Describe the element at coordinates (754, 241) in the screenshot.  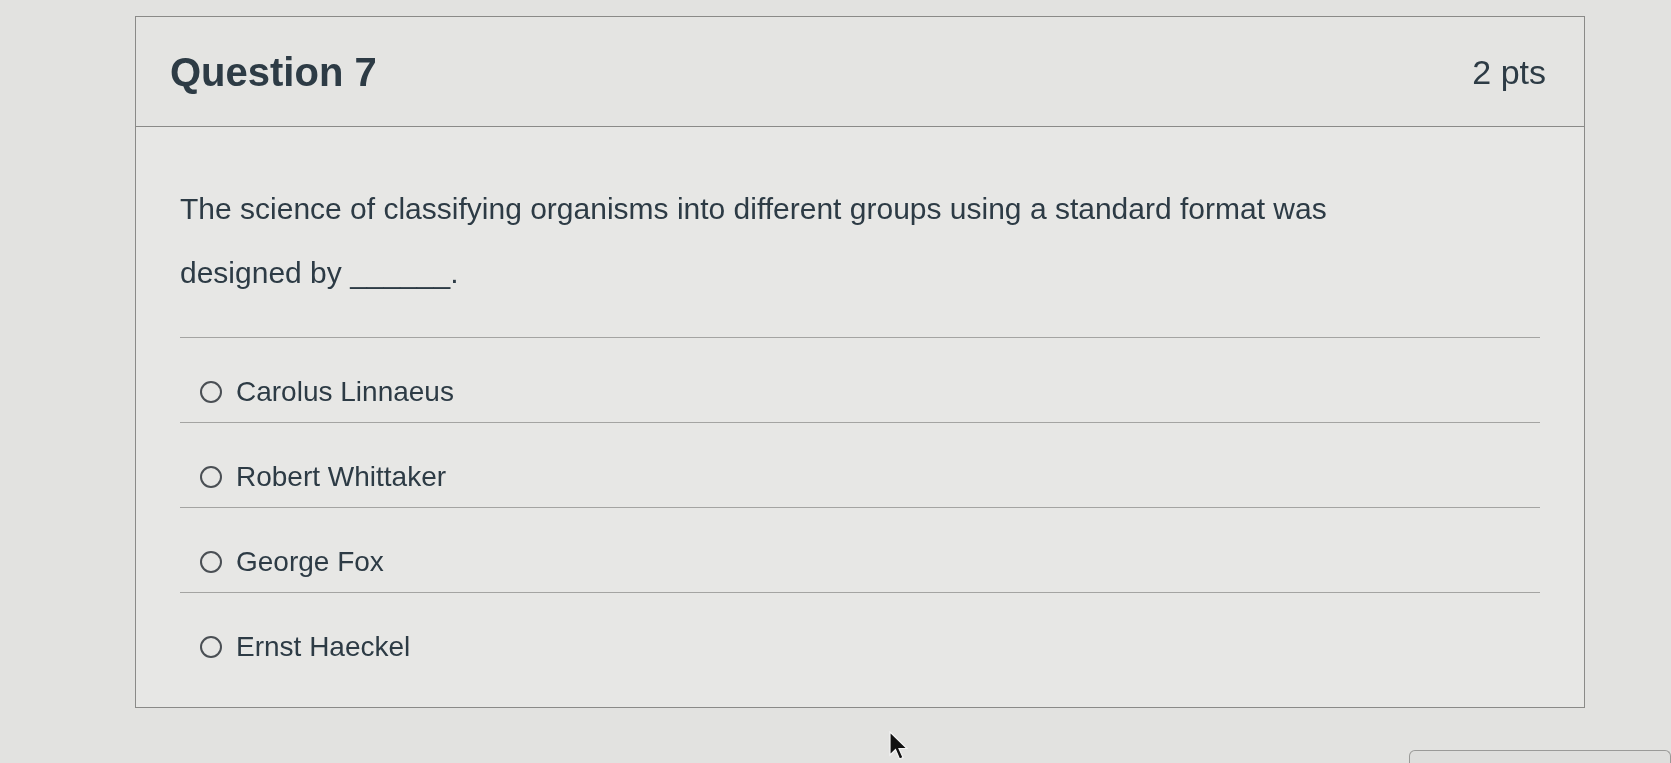
I see `question-text: The science of classifying organisms into different groups using a standard format was designed by ______.` at that location.